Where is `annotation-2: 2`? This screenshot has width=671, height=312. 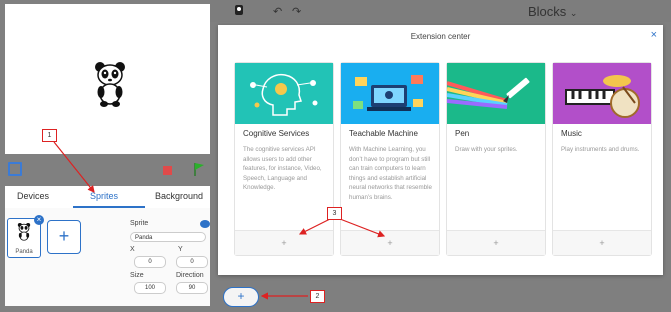
annotation-2: 2 is located at coordinates (317, 296).